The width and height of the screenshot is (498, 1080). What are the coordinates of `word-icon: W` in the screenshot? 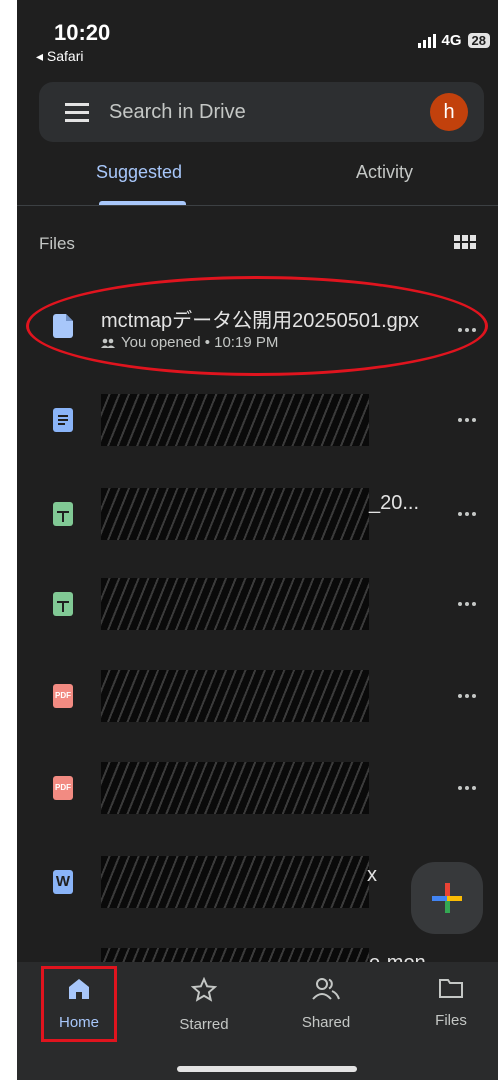 It's located at (63, 882).